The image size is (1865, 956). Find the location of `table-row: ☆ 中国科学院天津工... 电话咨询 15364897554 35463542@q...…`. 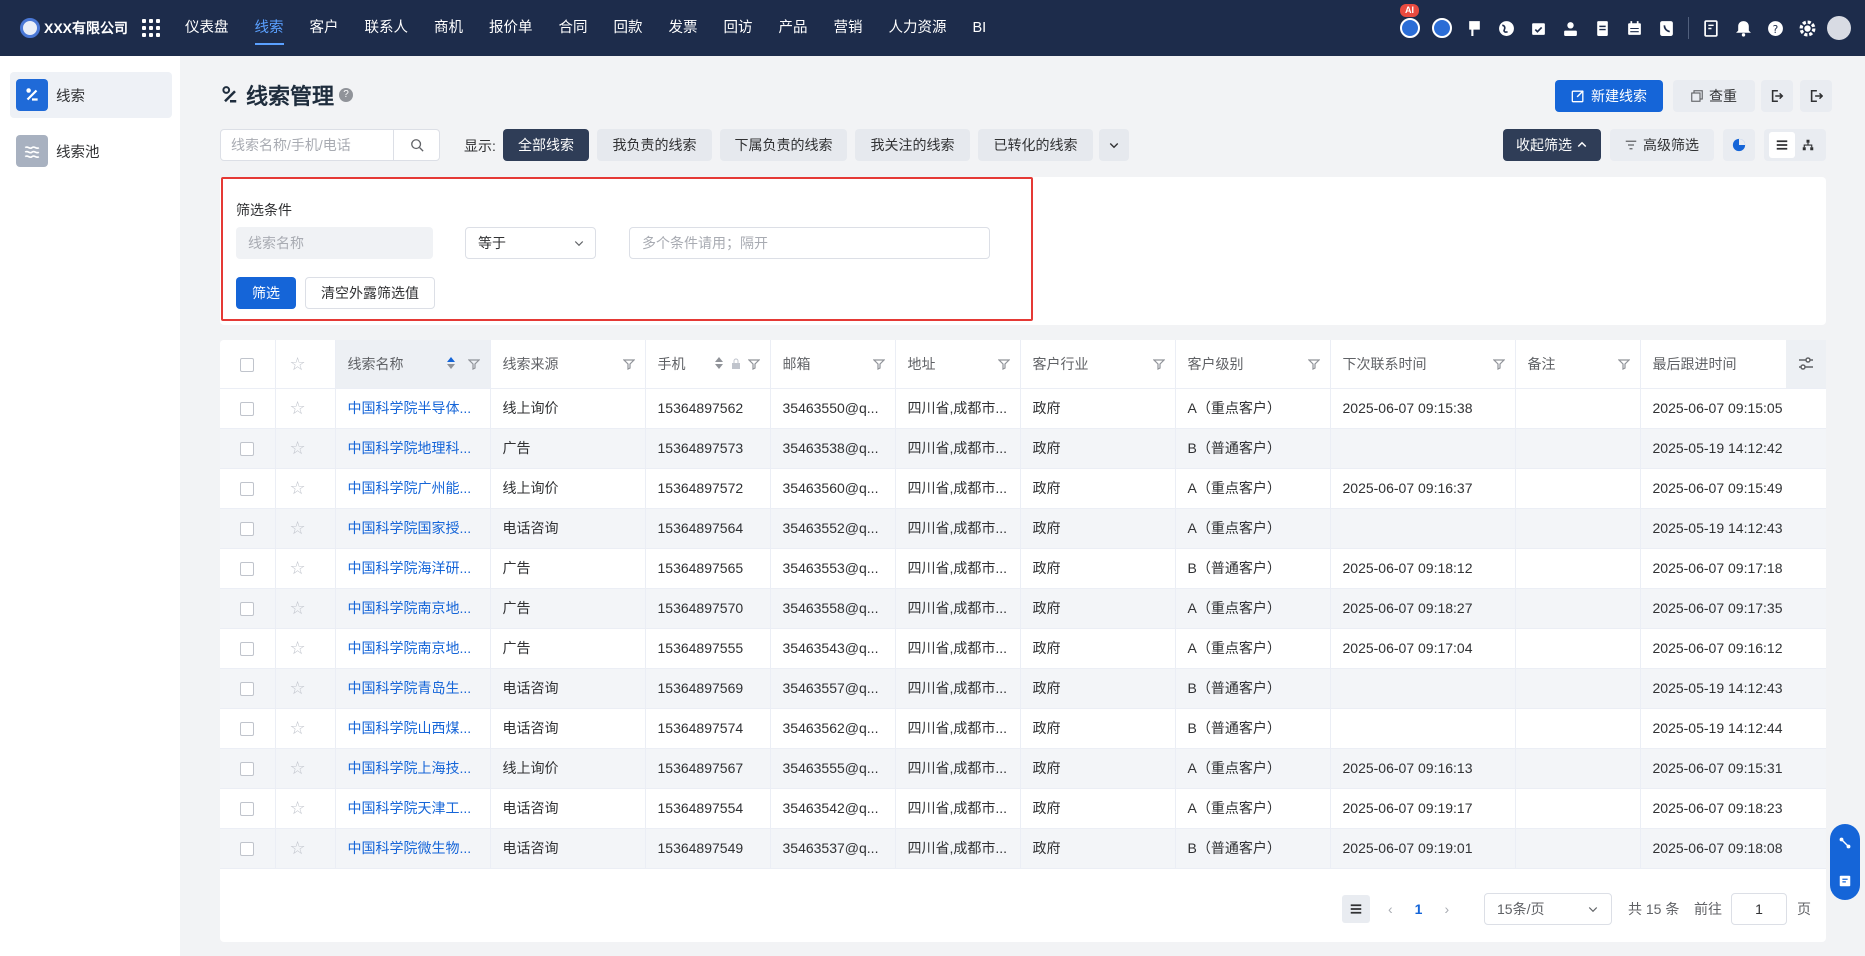

table-row: ☆ 中国科学院天津工... 电话咨询 15364897554 35463542@q...… is located at coordinates (1023, 808).